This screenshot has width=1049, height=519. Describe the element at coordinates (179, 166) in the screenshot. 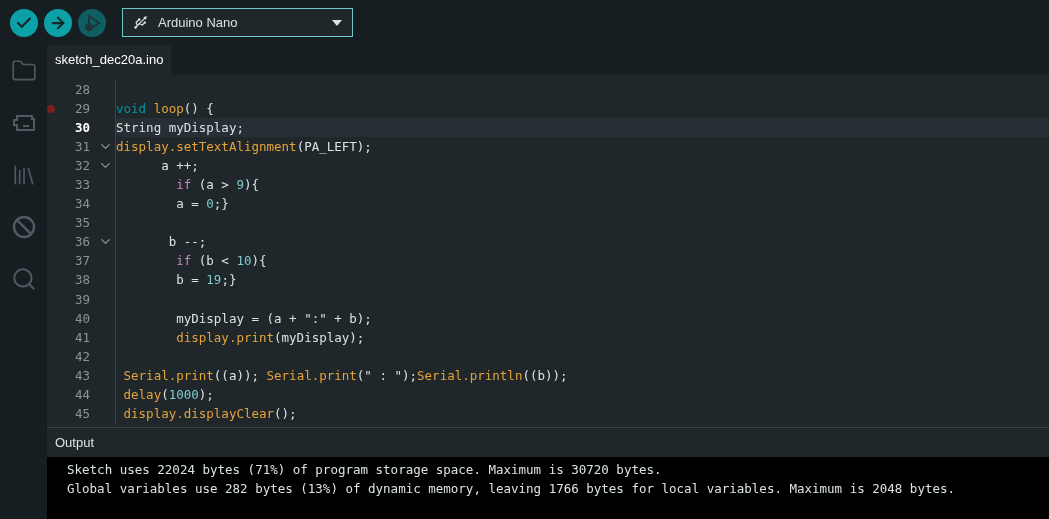

I see `code-line: a ++;` at that location.